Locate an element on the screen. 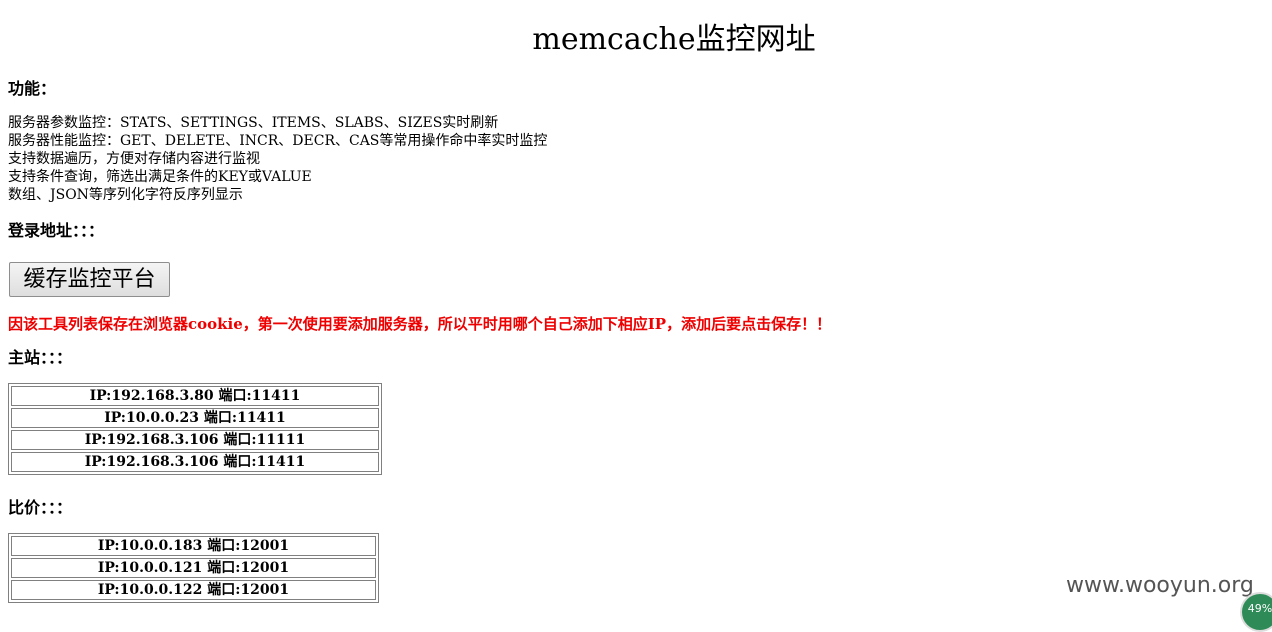 This screenshot has width=1272, height=632. feature-item: 支持数据遍历，方便对存储内容进行监视 is located at coordinates (134, 159).